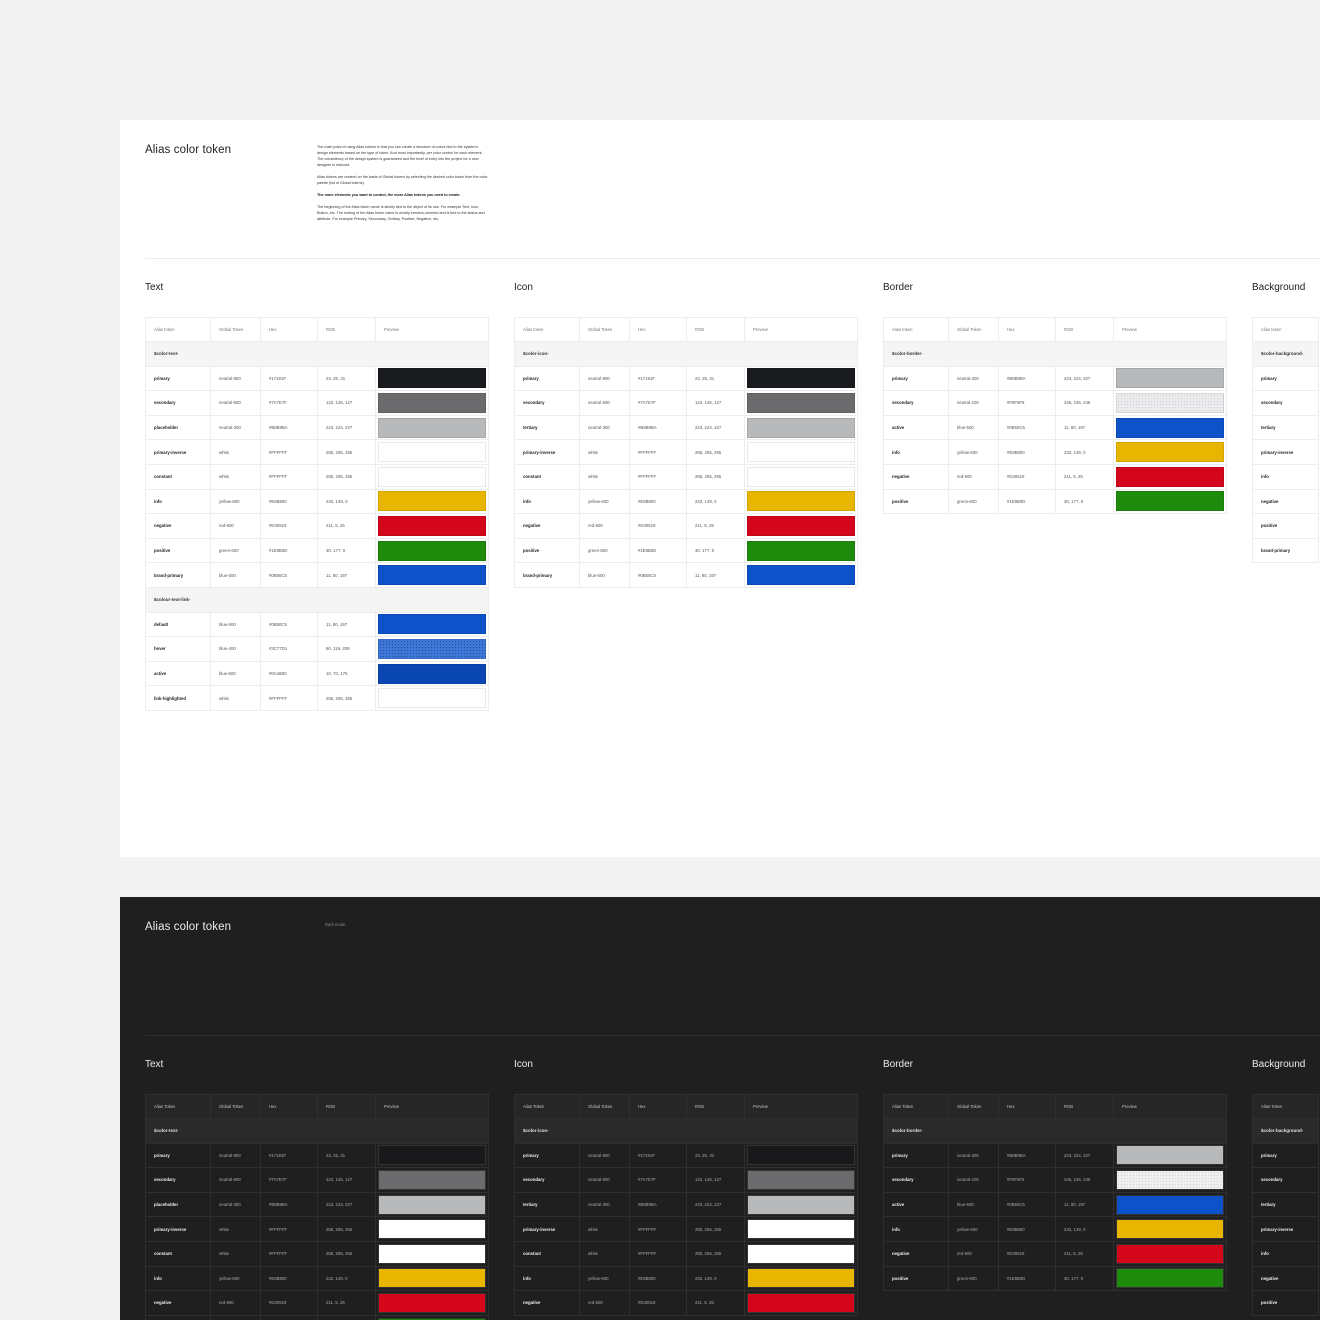 The image size is (1320, 1320). Describe the element at coordinates (686, 428) in the screenshot. I see `token-row: tertiary neutral-300 #B8B9BA 223, 224, 227` at that location.